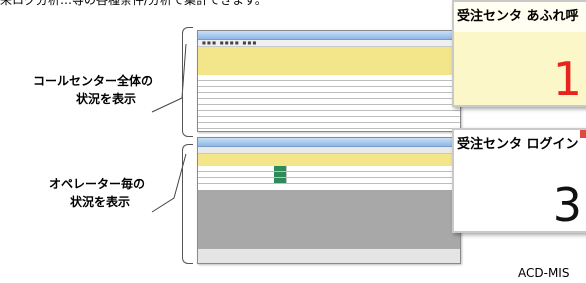  What do you see at coordinates (519, 180) in the screenshot?
I see `login-count-popup: 受注センタ ログイン 3` at bounding box center [519, 180].